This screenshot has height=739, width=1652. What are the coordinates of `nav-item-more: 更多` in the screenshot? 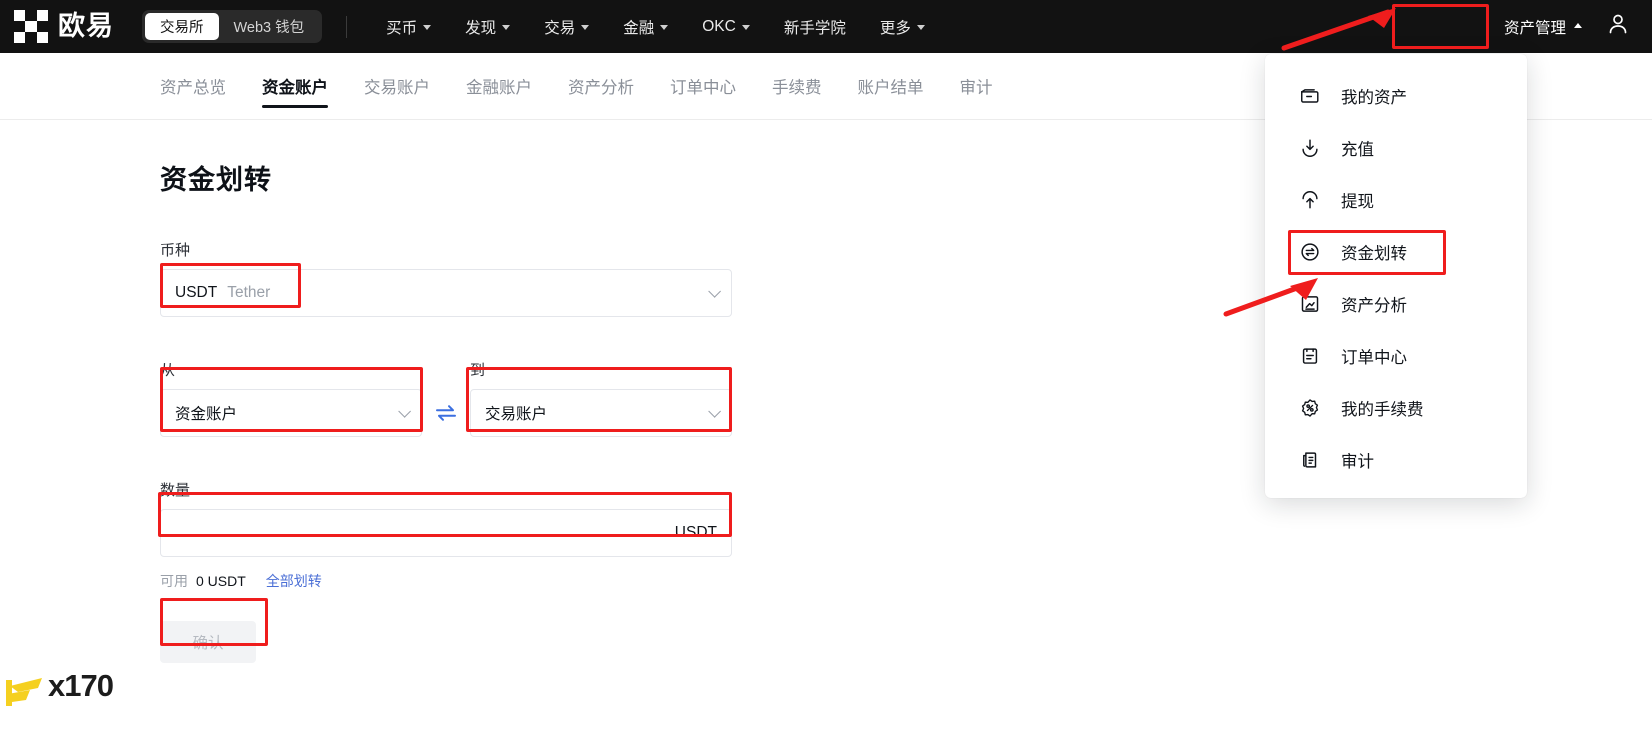 It's located at (902, 27).